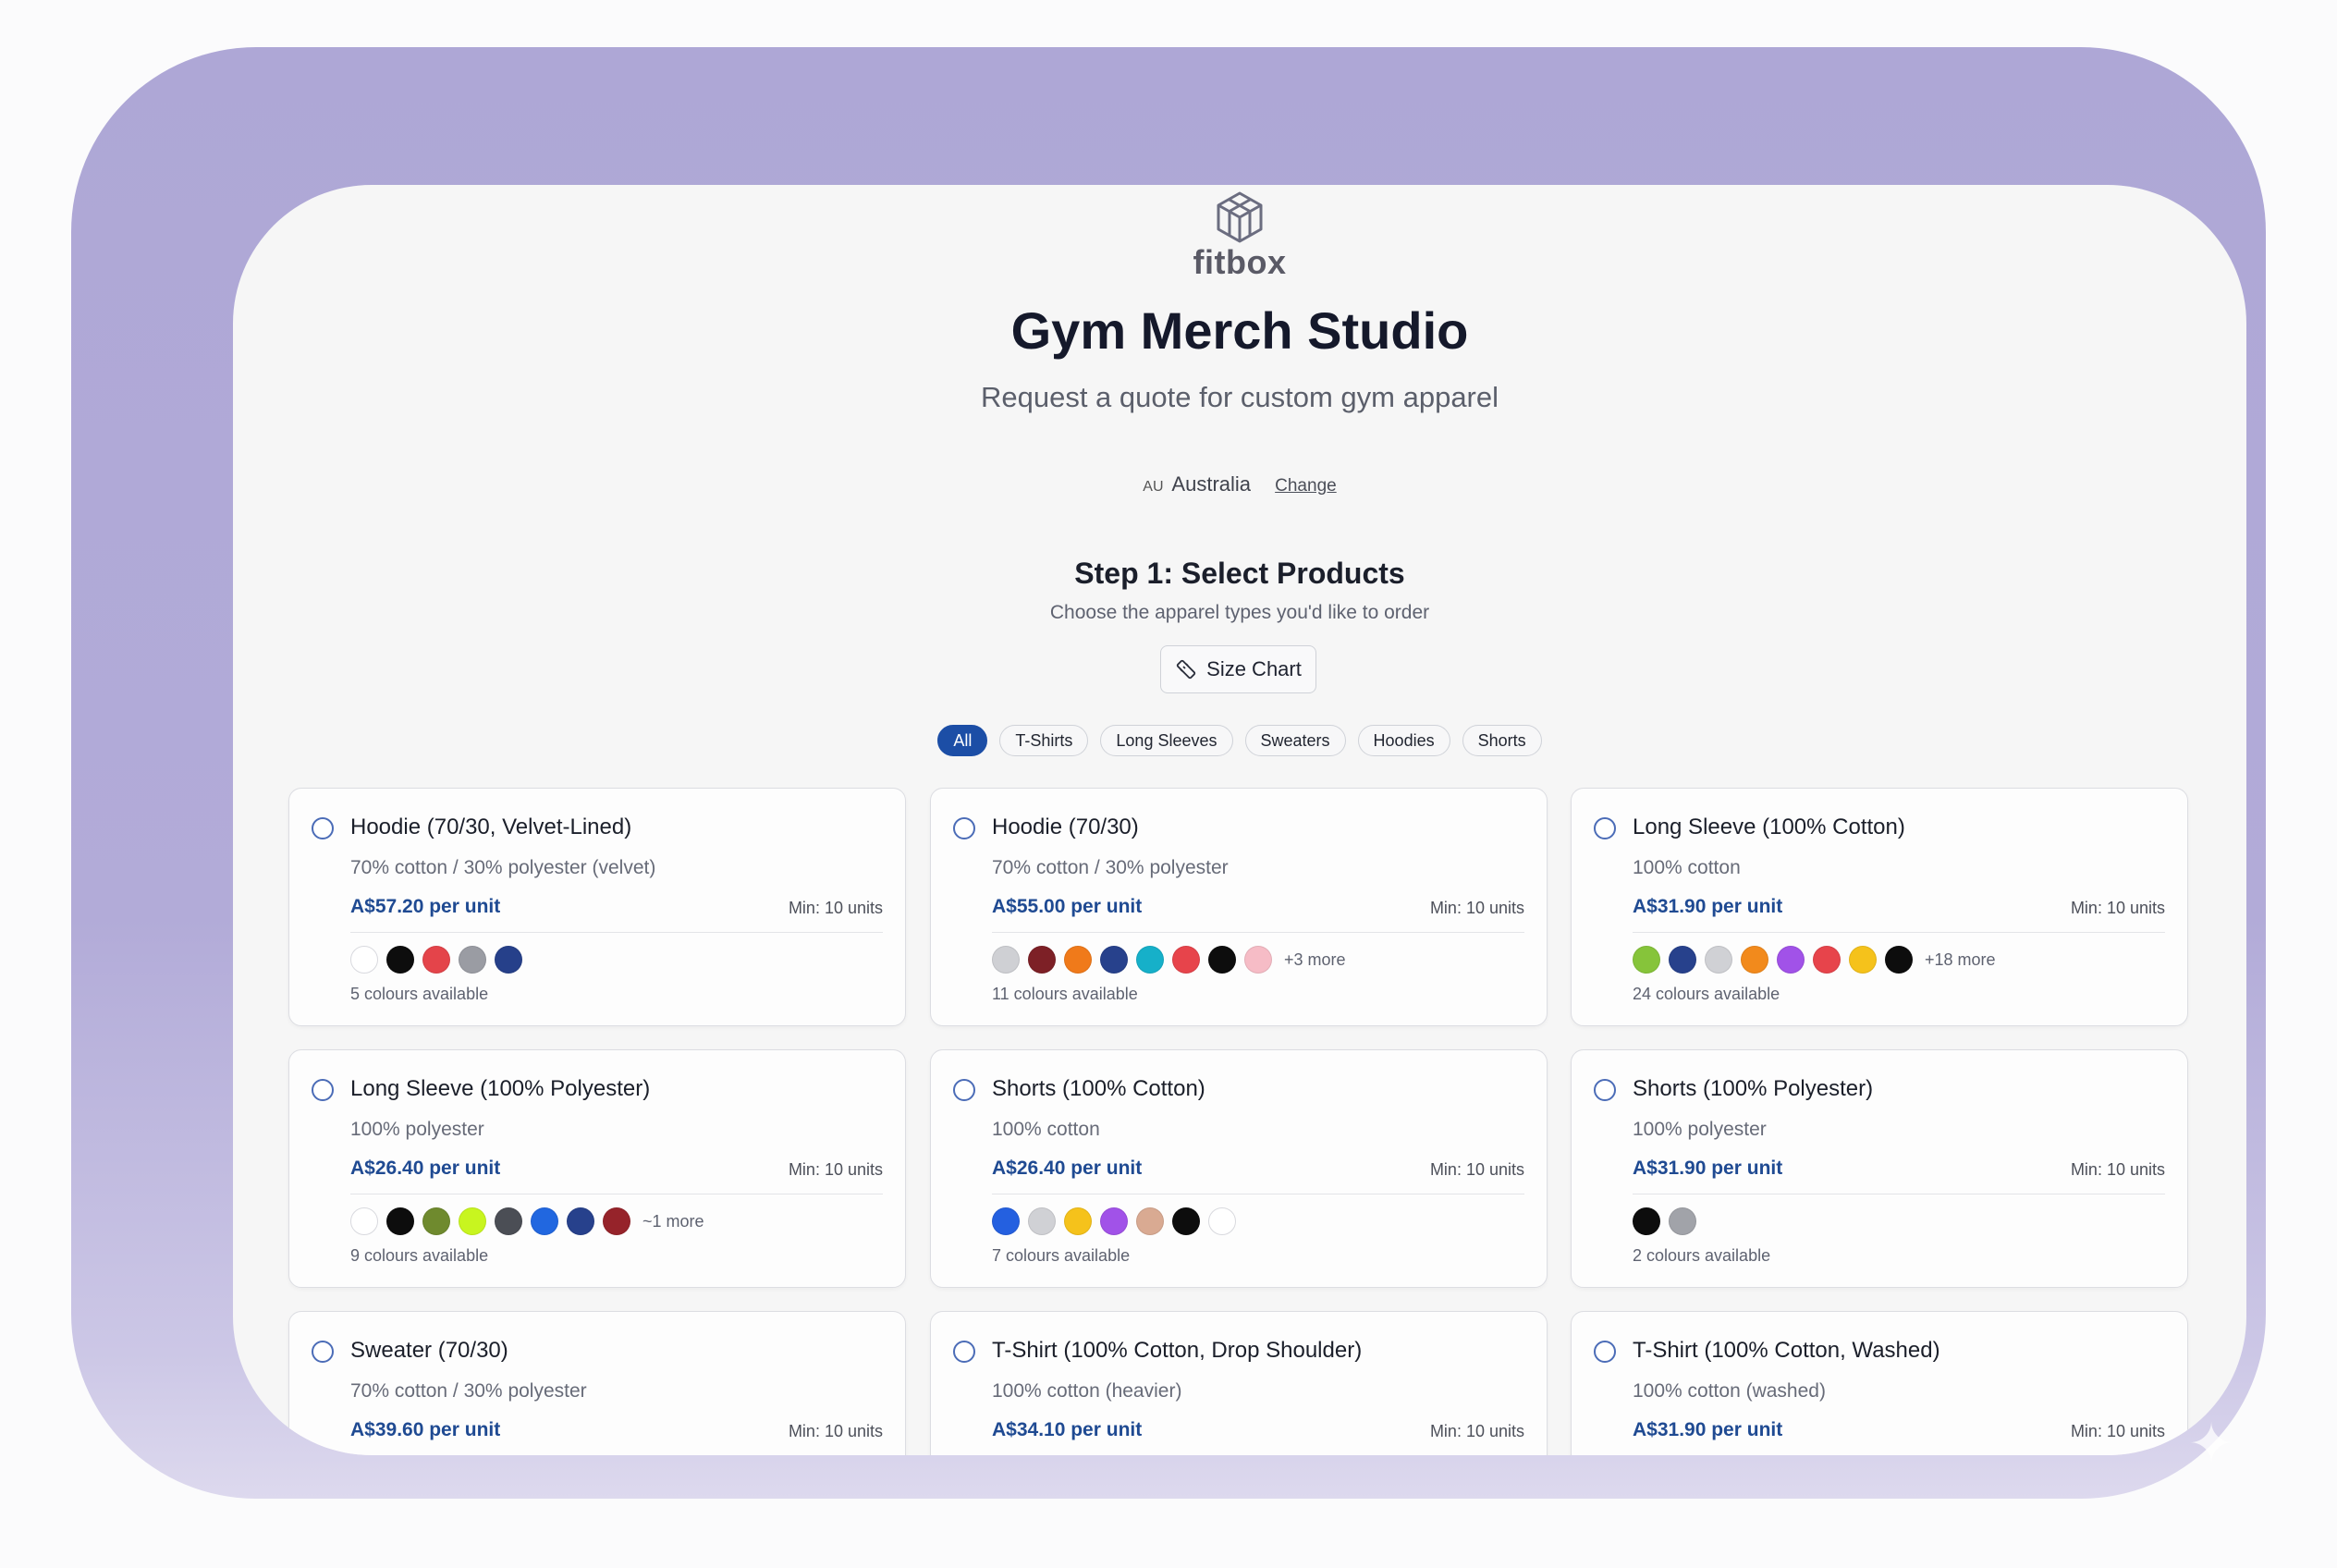 This screenshot has height=1568, width=2337. What do you see at coordinates (1960, 959) in the screenshot?
I see `more-colours-label: +18 more` at bounding box center [1960, 959].